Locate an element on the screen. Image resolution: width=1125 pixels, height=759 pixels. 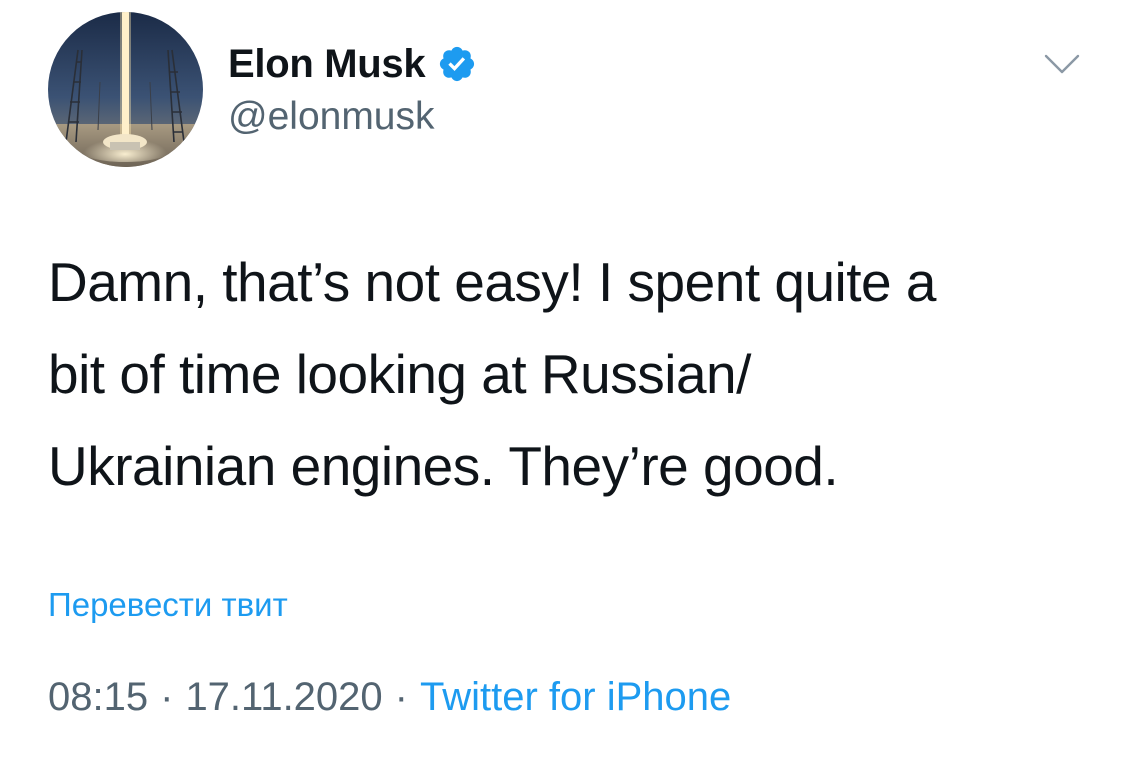
translate-tweet-link: Перевести твит is located at coordinates (168, 605).